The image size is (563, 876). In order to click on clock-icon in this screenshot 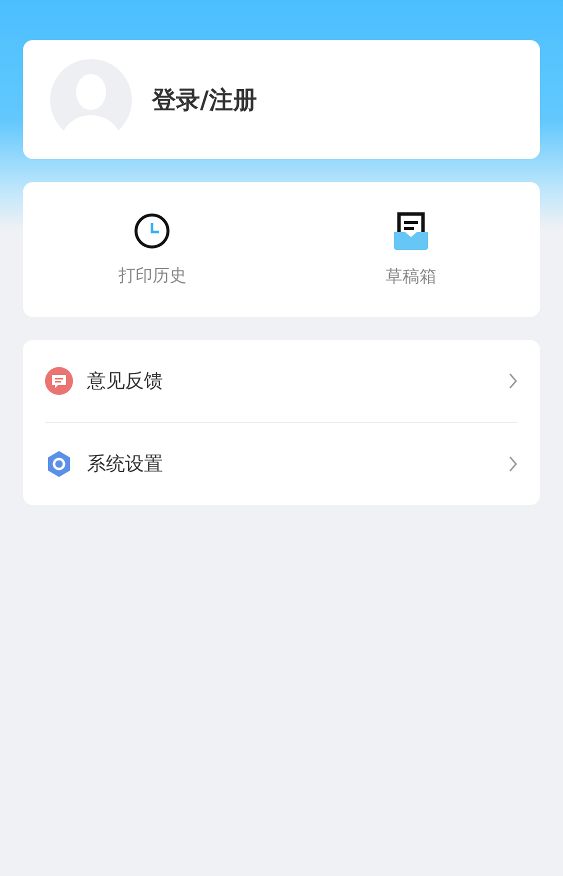, I will do `click(152, 231)`.